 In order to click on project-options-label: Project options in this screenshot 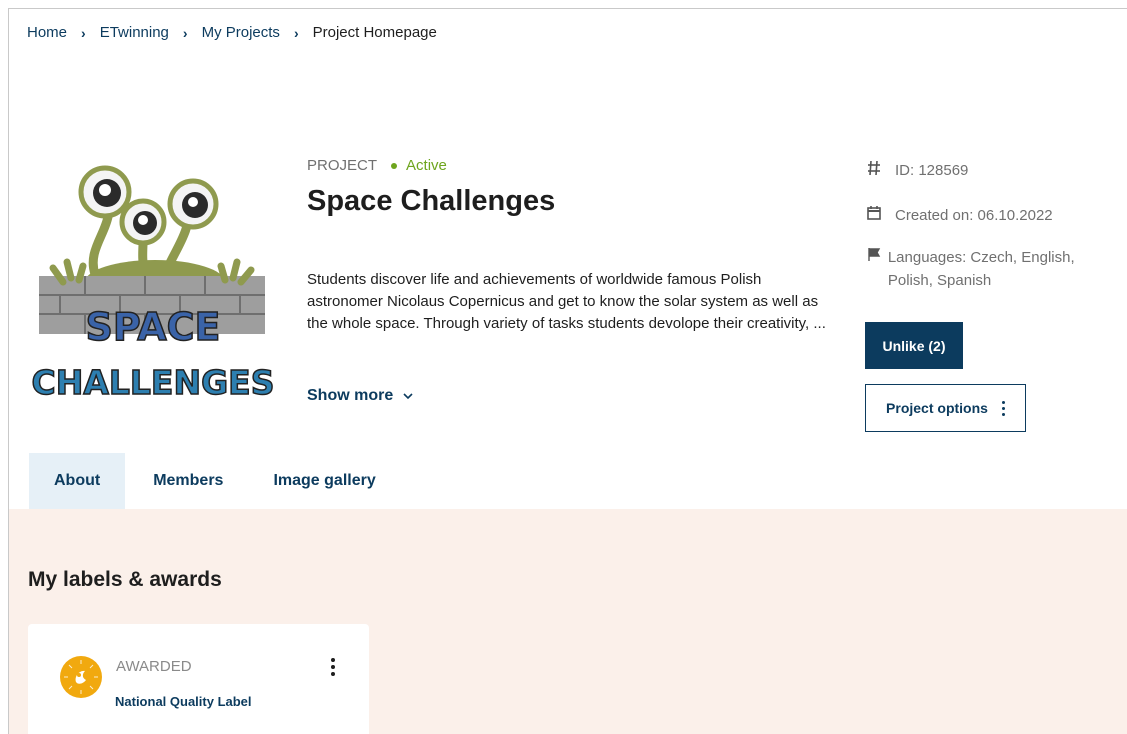, I will do `click(937, 408)`.